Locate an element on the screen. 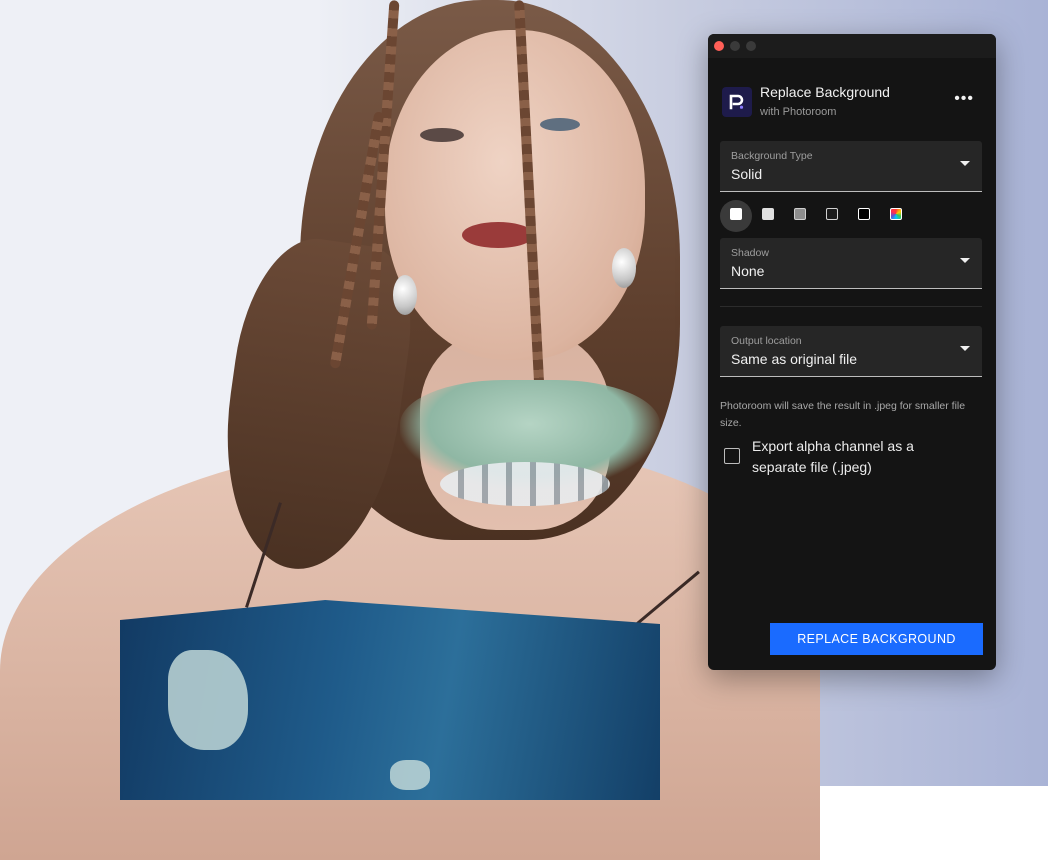  swatch-black is located at coordinates (864, 214).